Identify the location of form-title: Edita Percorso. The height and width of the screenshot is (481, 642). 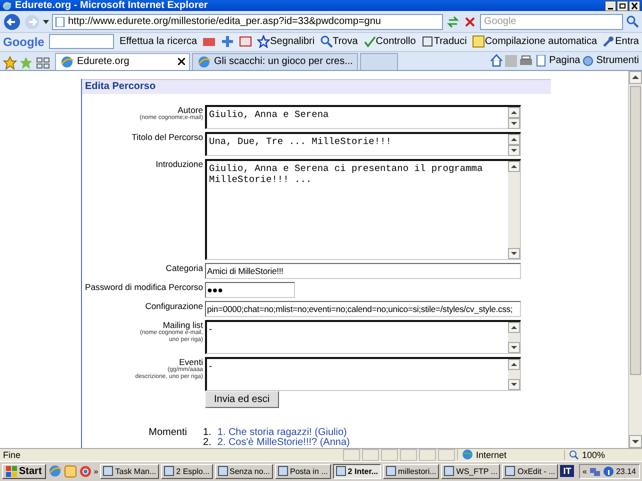
(316, 86).